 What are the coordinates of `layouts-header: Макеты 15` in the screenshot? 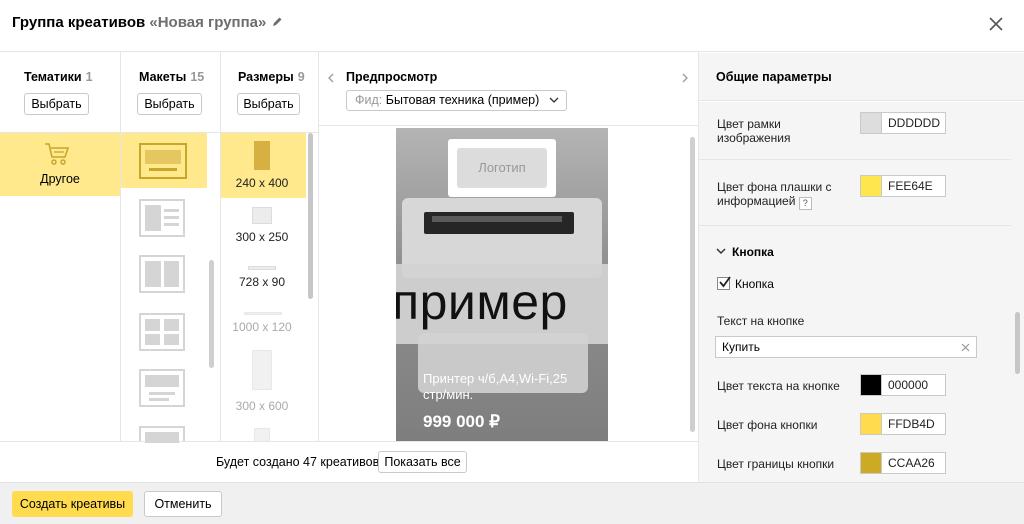 It's located at (171, 77).